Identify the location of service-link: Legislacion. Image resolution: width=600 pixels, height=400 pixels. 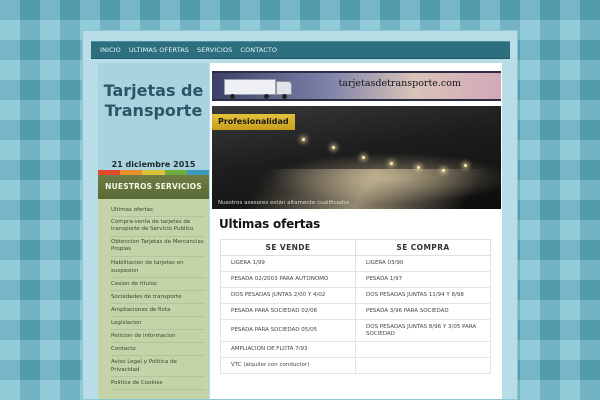
(158, 324).